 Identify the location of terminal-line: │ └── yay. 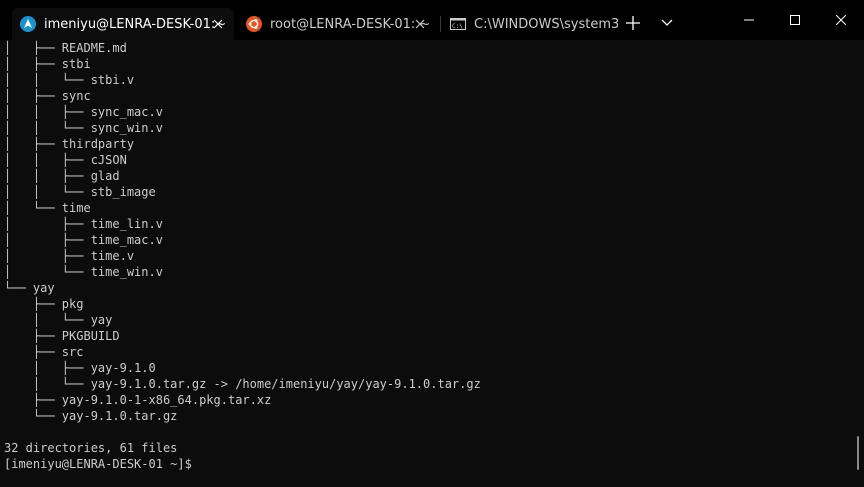
(58, 320).